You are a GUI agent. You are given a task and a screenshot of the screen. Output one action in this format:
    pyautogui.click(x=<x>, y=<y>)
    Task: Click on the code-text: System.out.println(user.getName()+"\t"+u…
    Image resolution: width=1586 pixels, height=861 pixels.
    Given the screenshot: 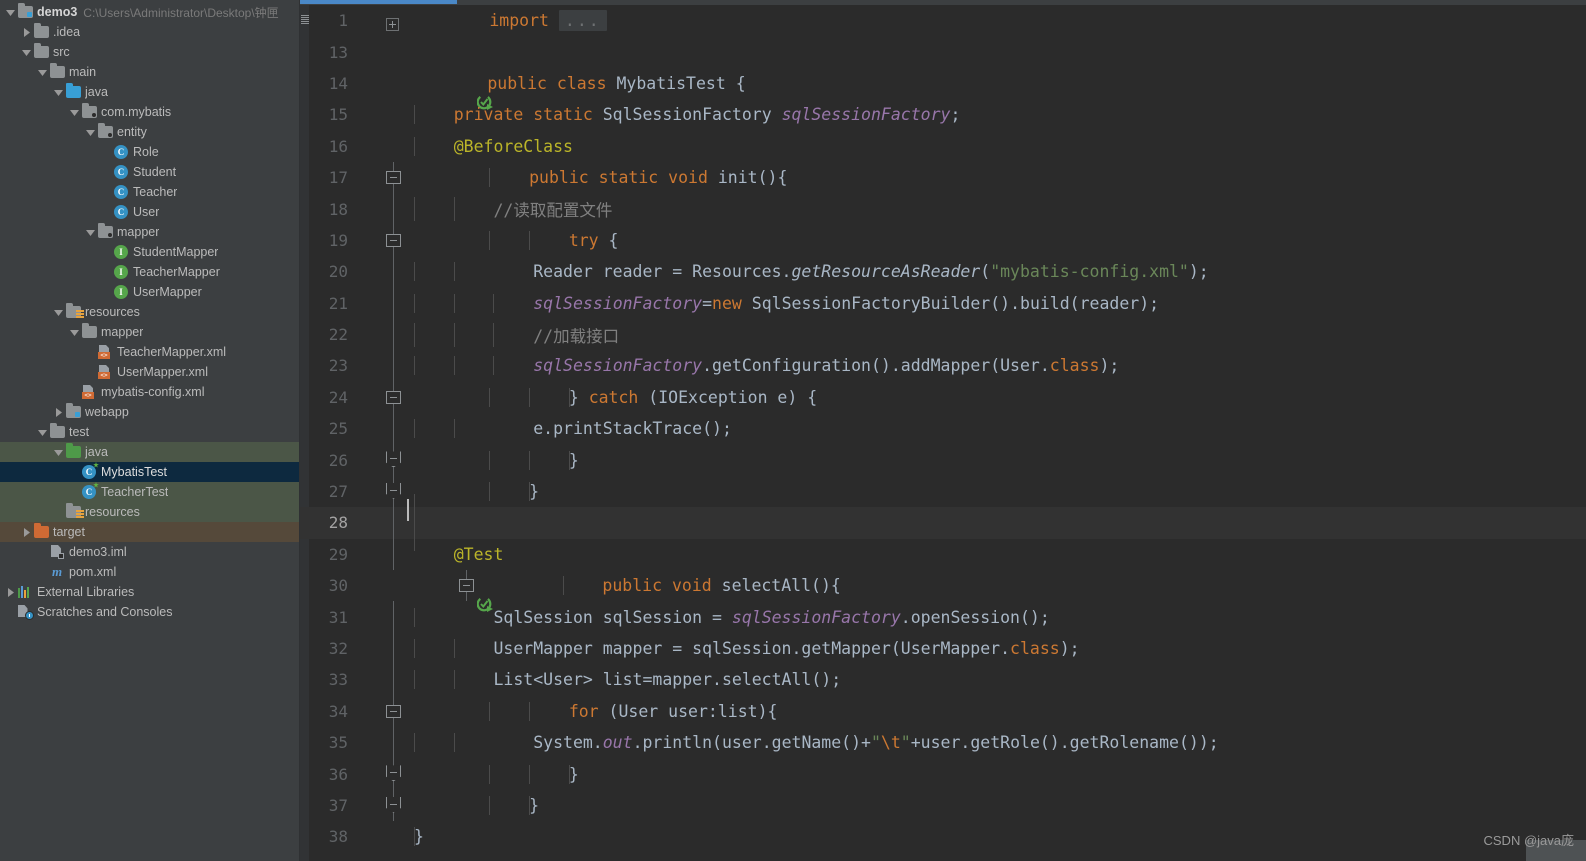 What is the action you would take?
    pyautogui.click(x=996, y=743)
    